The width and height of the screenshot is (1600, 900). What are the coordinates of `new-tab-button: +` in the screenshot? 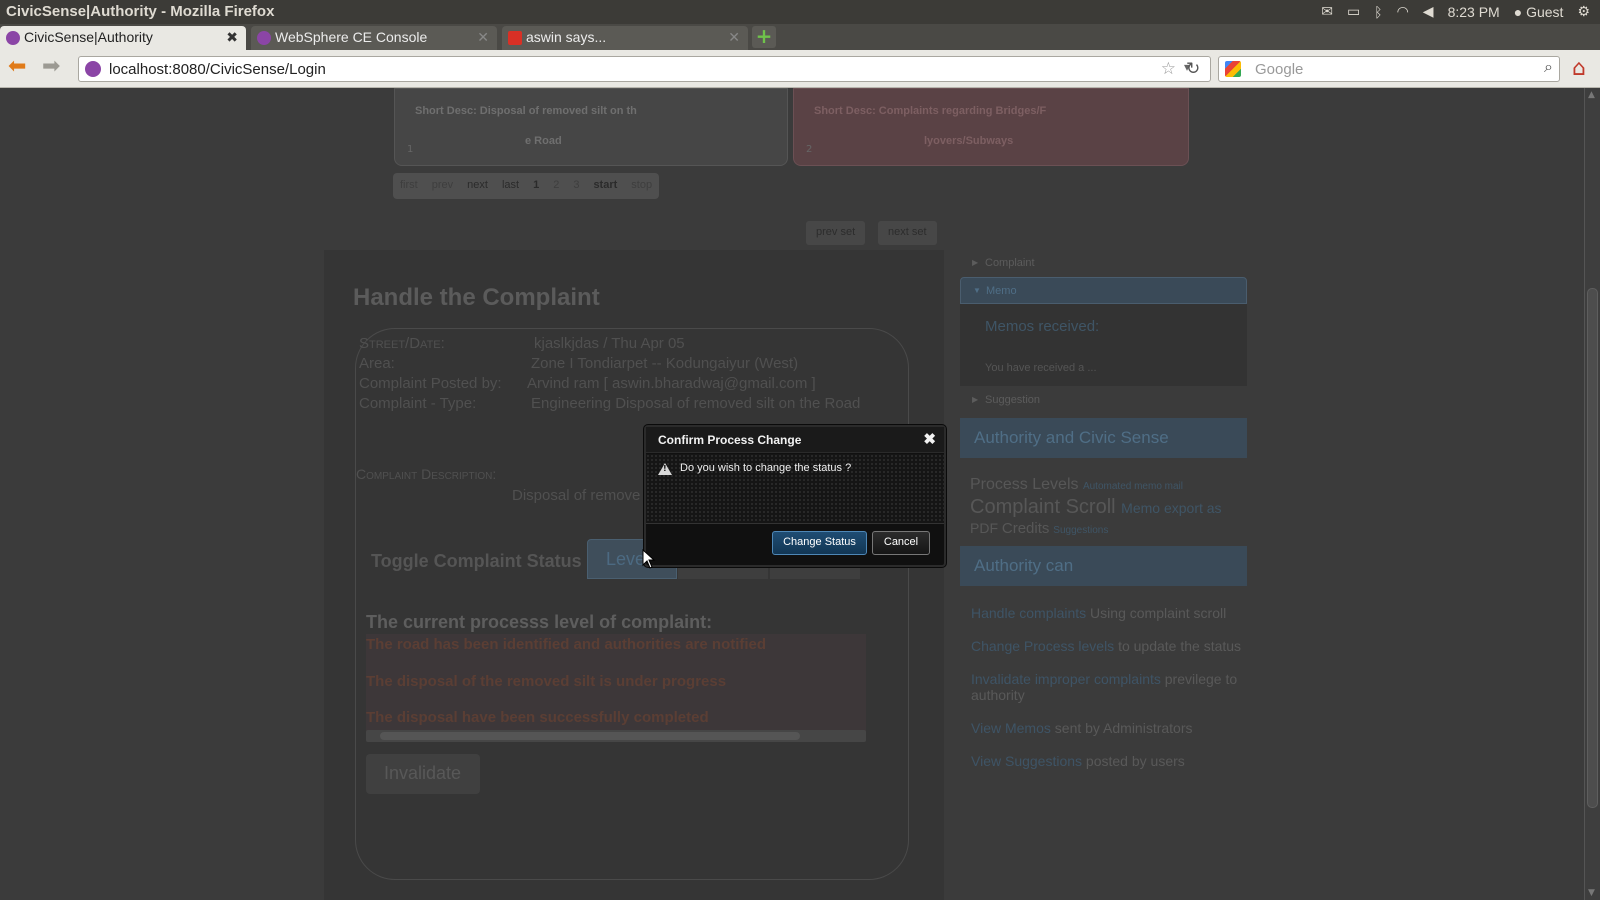 It's located at (764, 37).